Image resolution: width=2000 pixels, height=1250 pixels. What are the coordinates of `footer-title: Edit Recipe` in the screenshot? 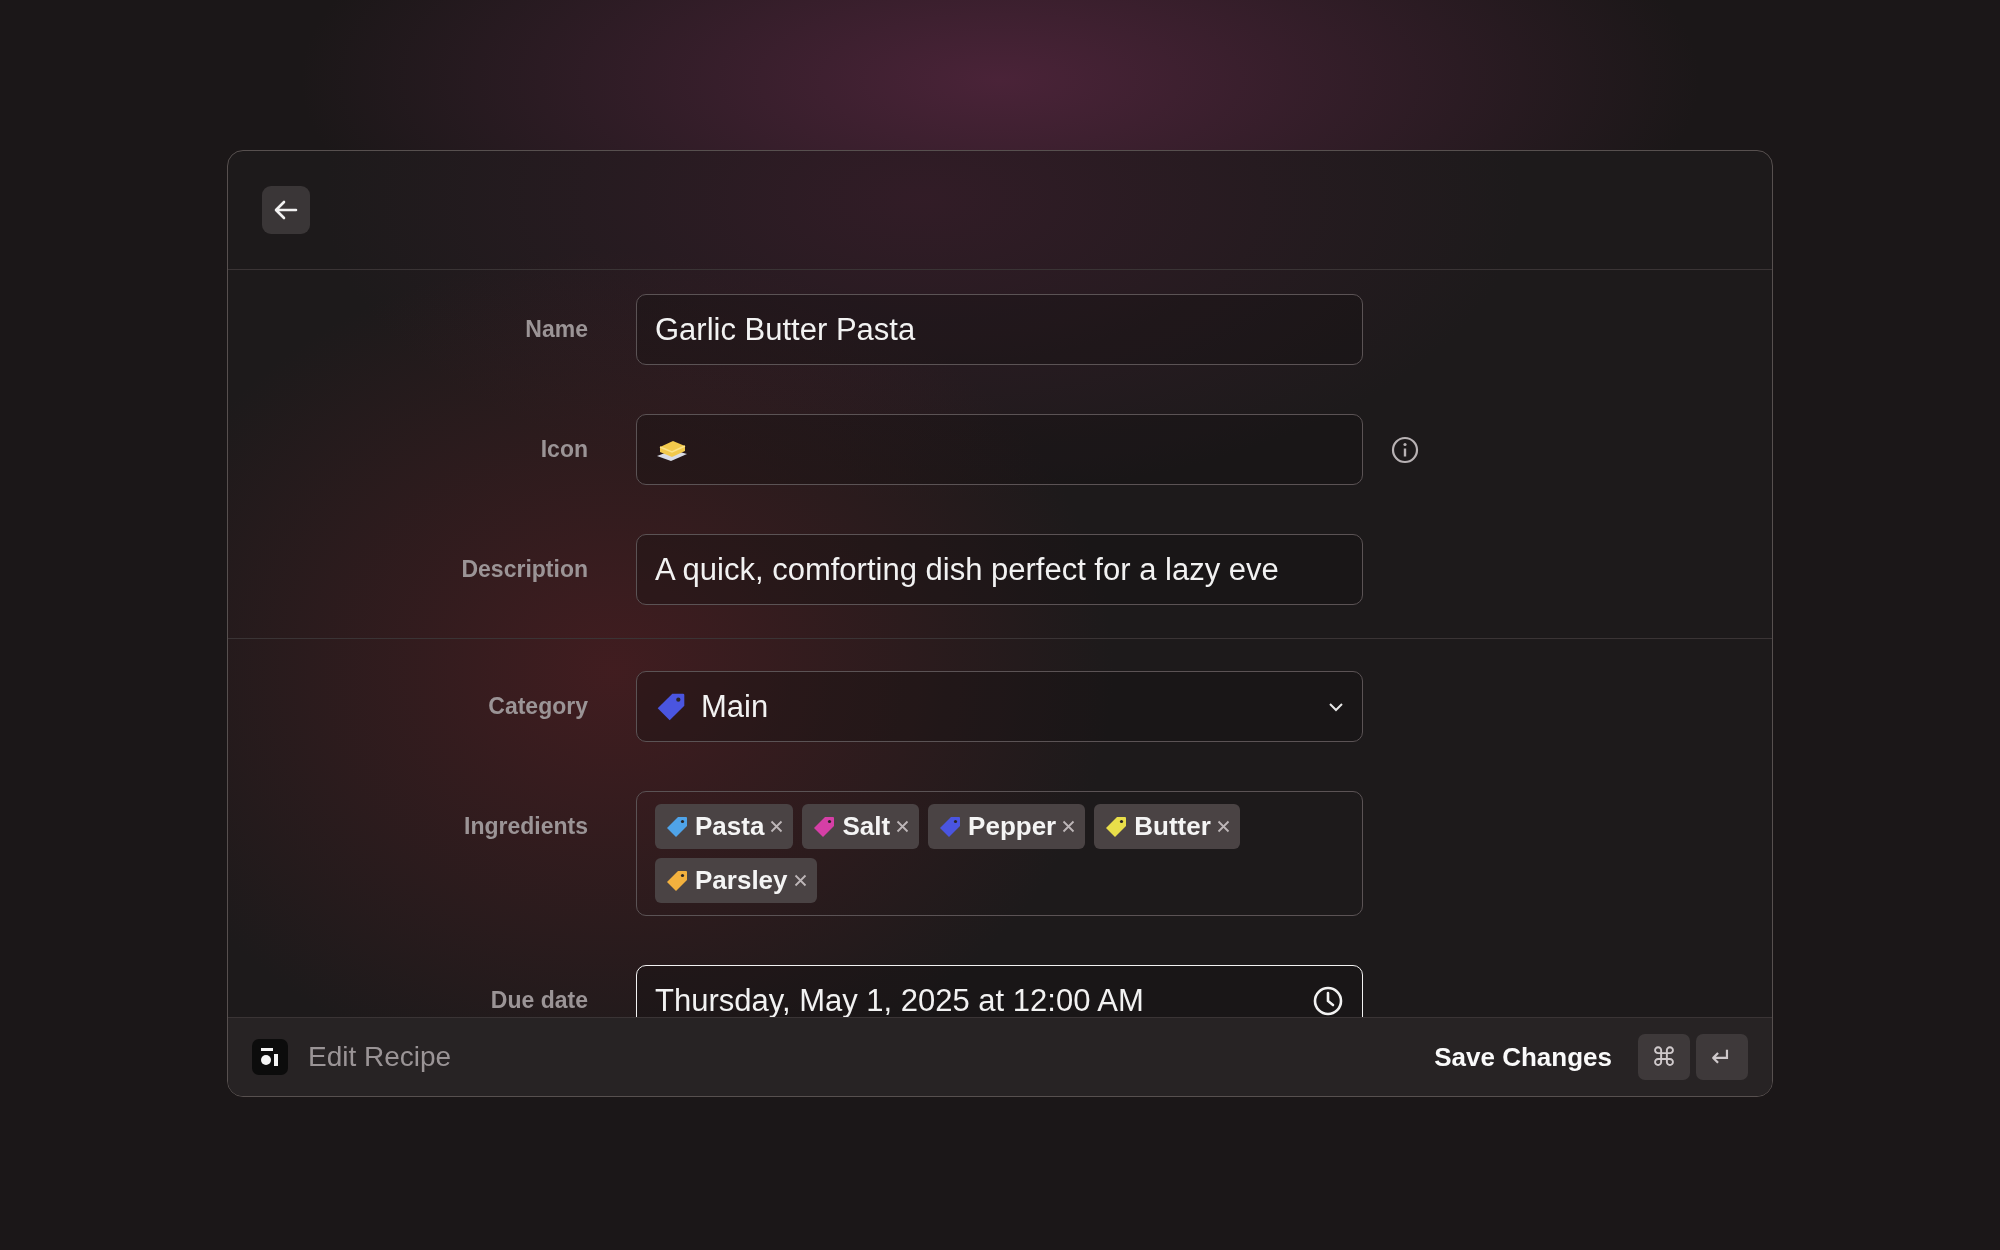 It's located at (380, 1057).